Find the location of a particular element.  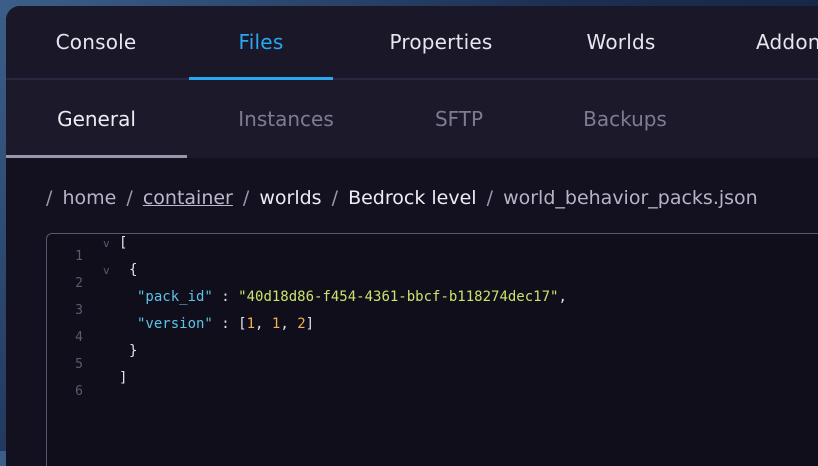

code-line-content: "version" : [1, 1, 2] is located at coordinates (225, 324).